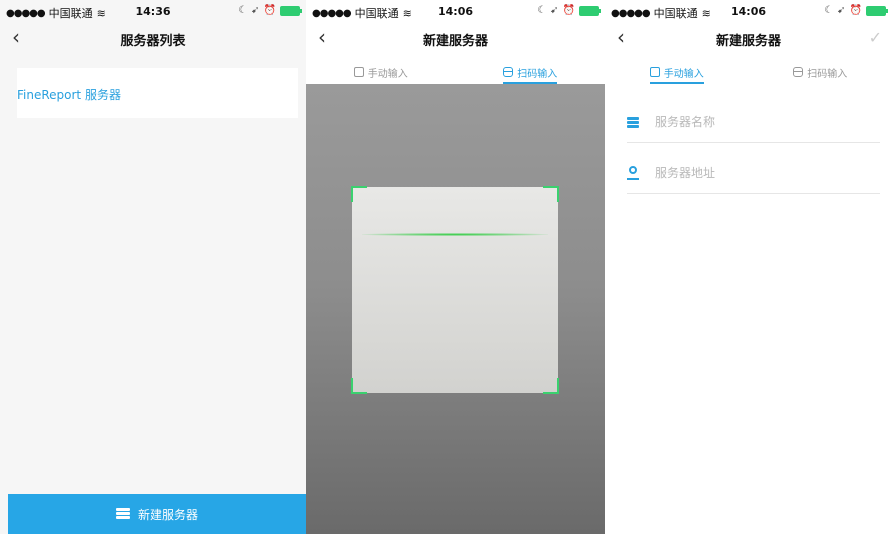 Image resolution: width=892 pixels, height=534 pixels. I want to click on status-bar: ●●●●● 中国联通 ≋ 14:36 ☾ ➹ ⏰, so click(153, 11).